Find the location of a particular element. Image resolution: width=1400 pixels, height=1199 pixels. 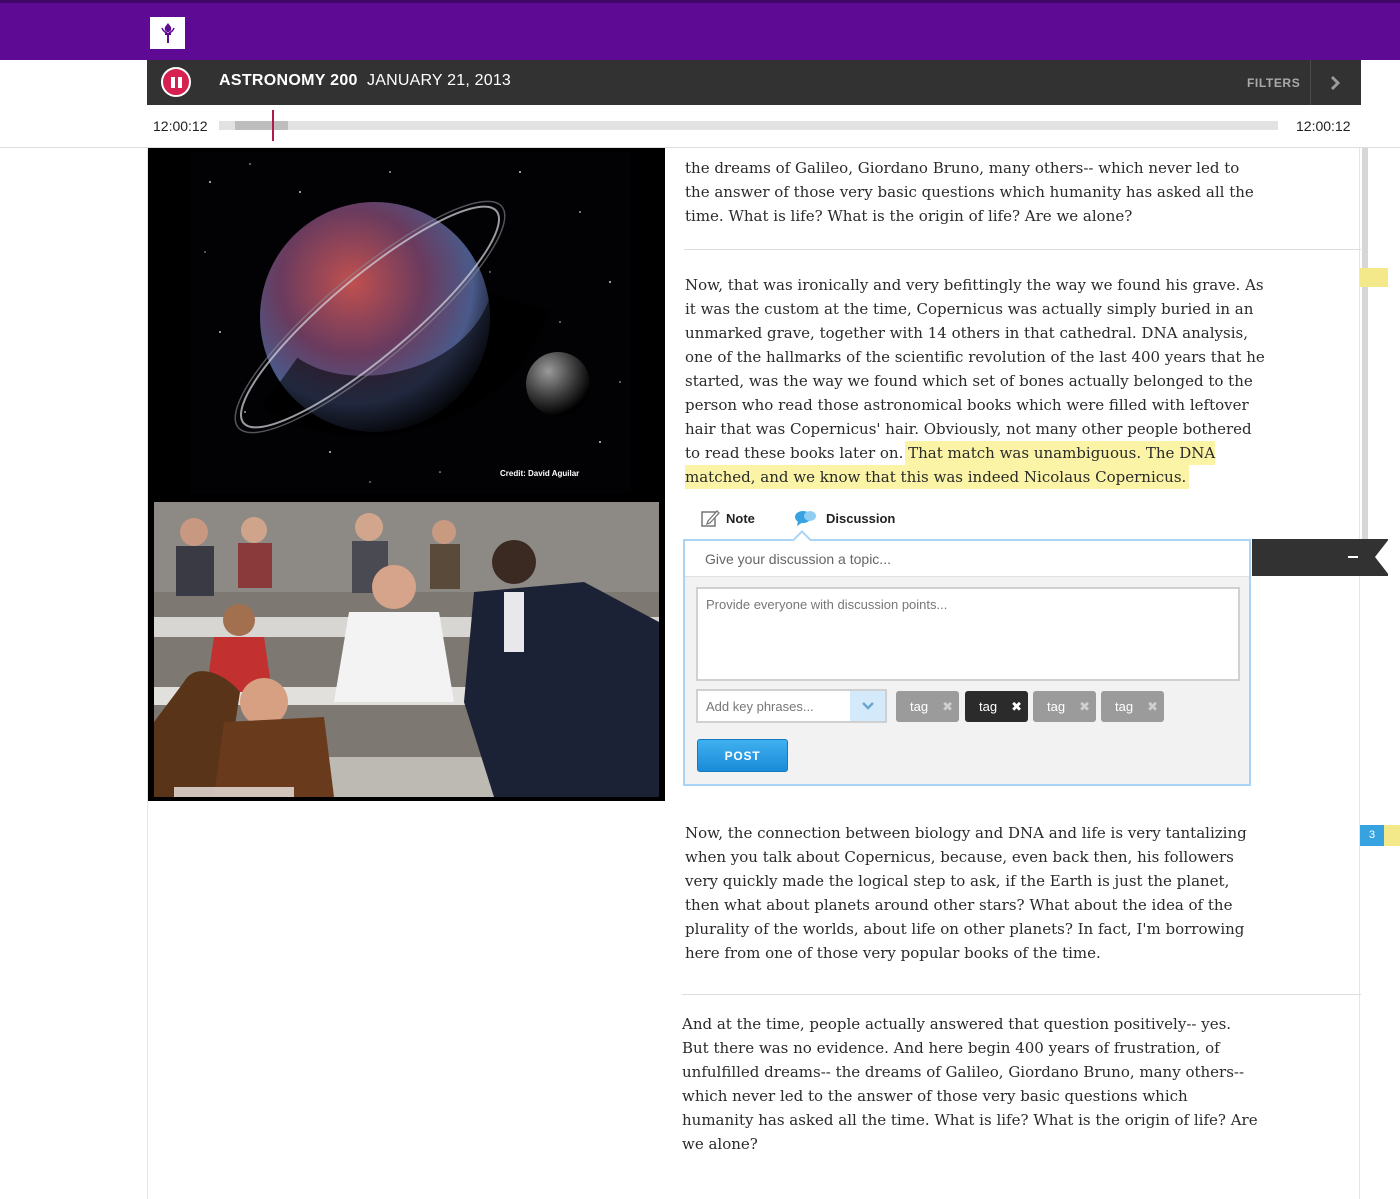

collapse-icon is located at coordinates (1353, 557).